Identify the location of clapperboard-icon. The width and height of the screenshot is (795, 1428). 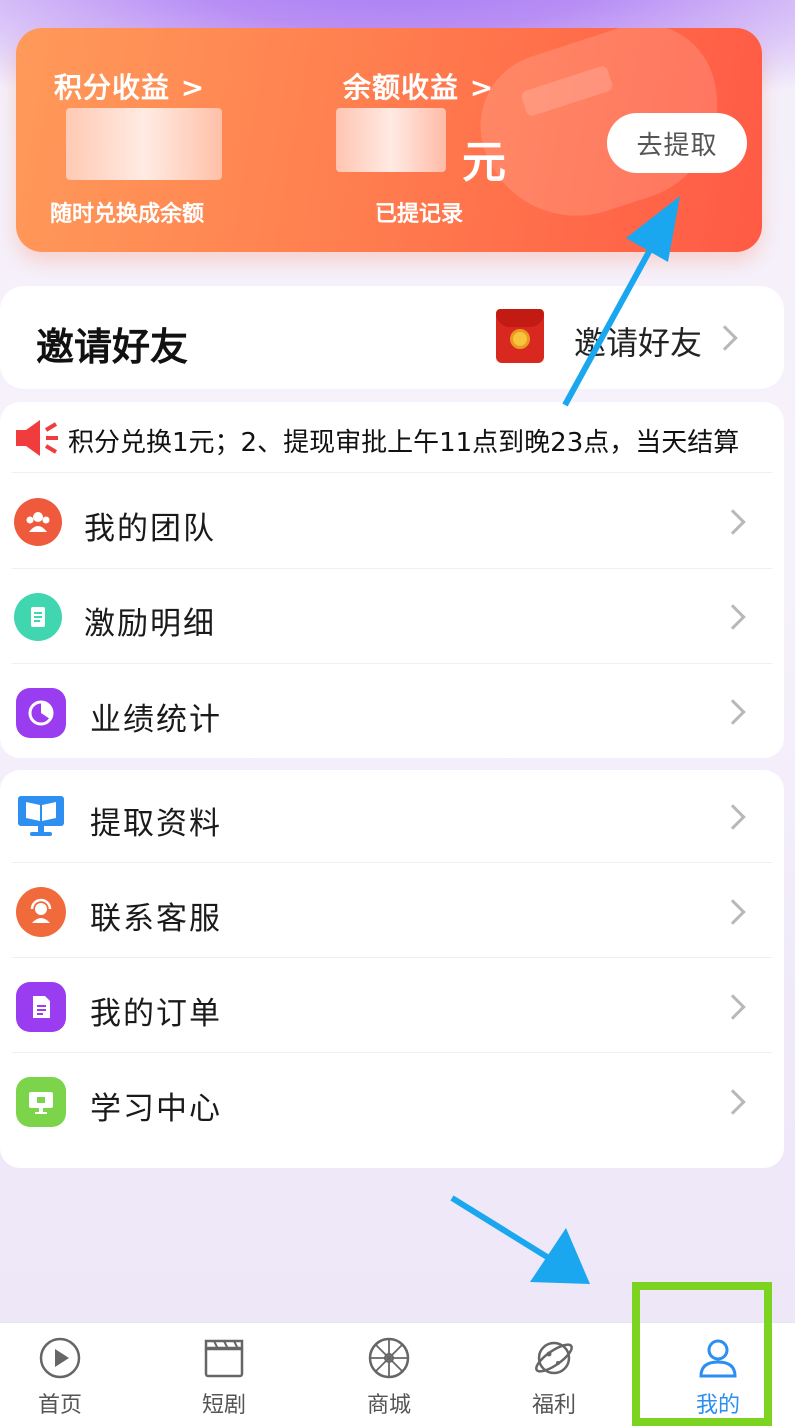
(224, 1358).